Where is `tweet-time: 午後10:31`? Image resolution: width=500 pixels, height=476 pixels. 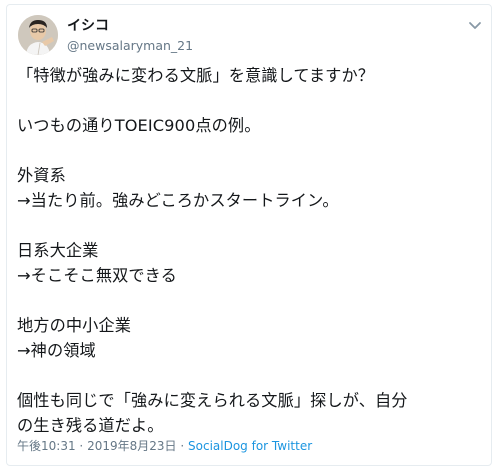 tweet-time: 午後10:31 is located at coordinates (46, 446).